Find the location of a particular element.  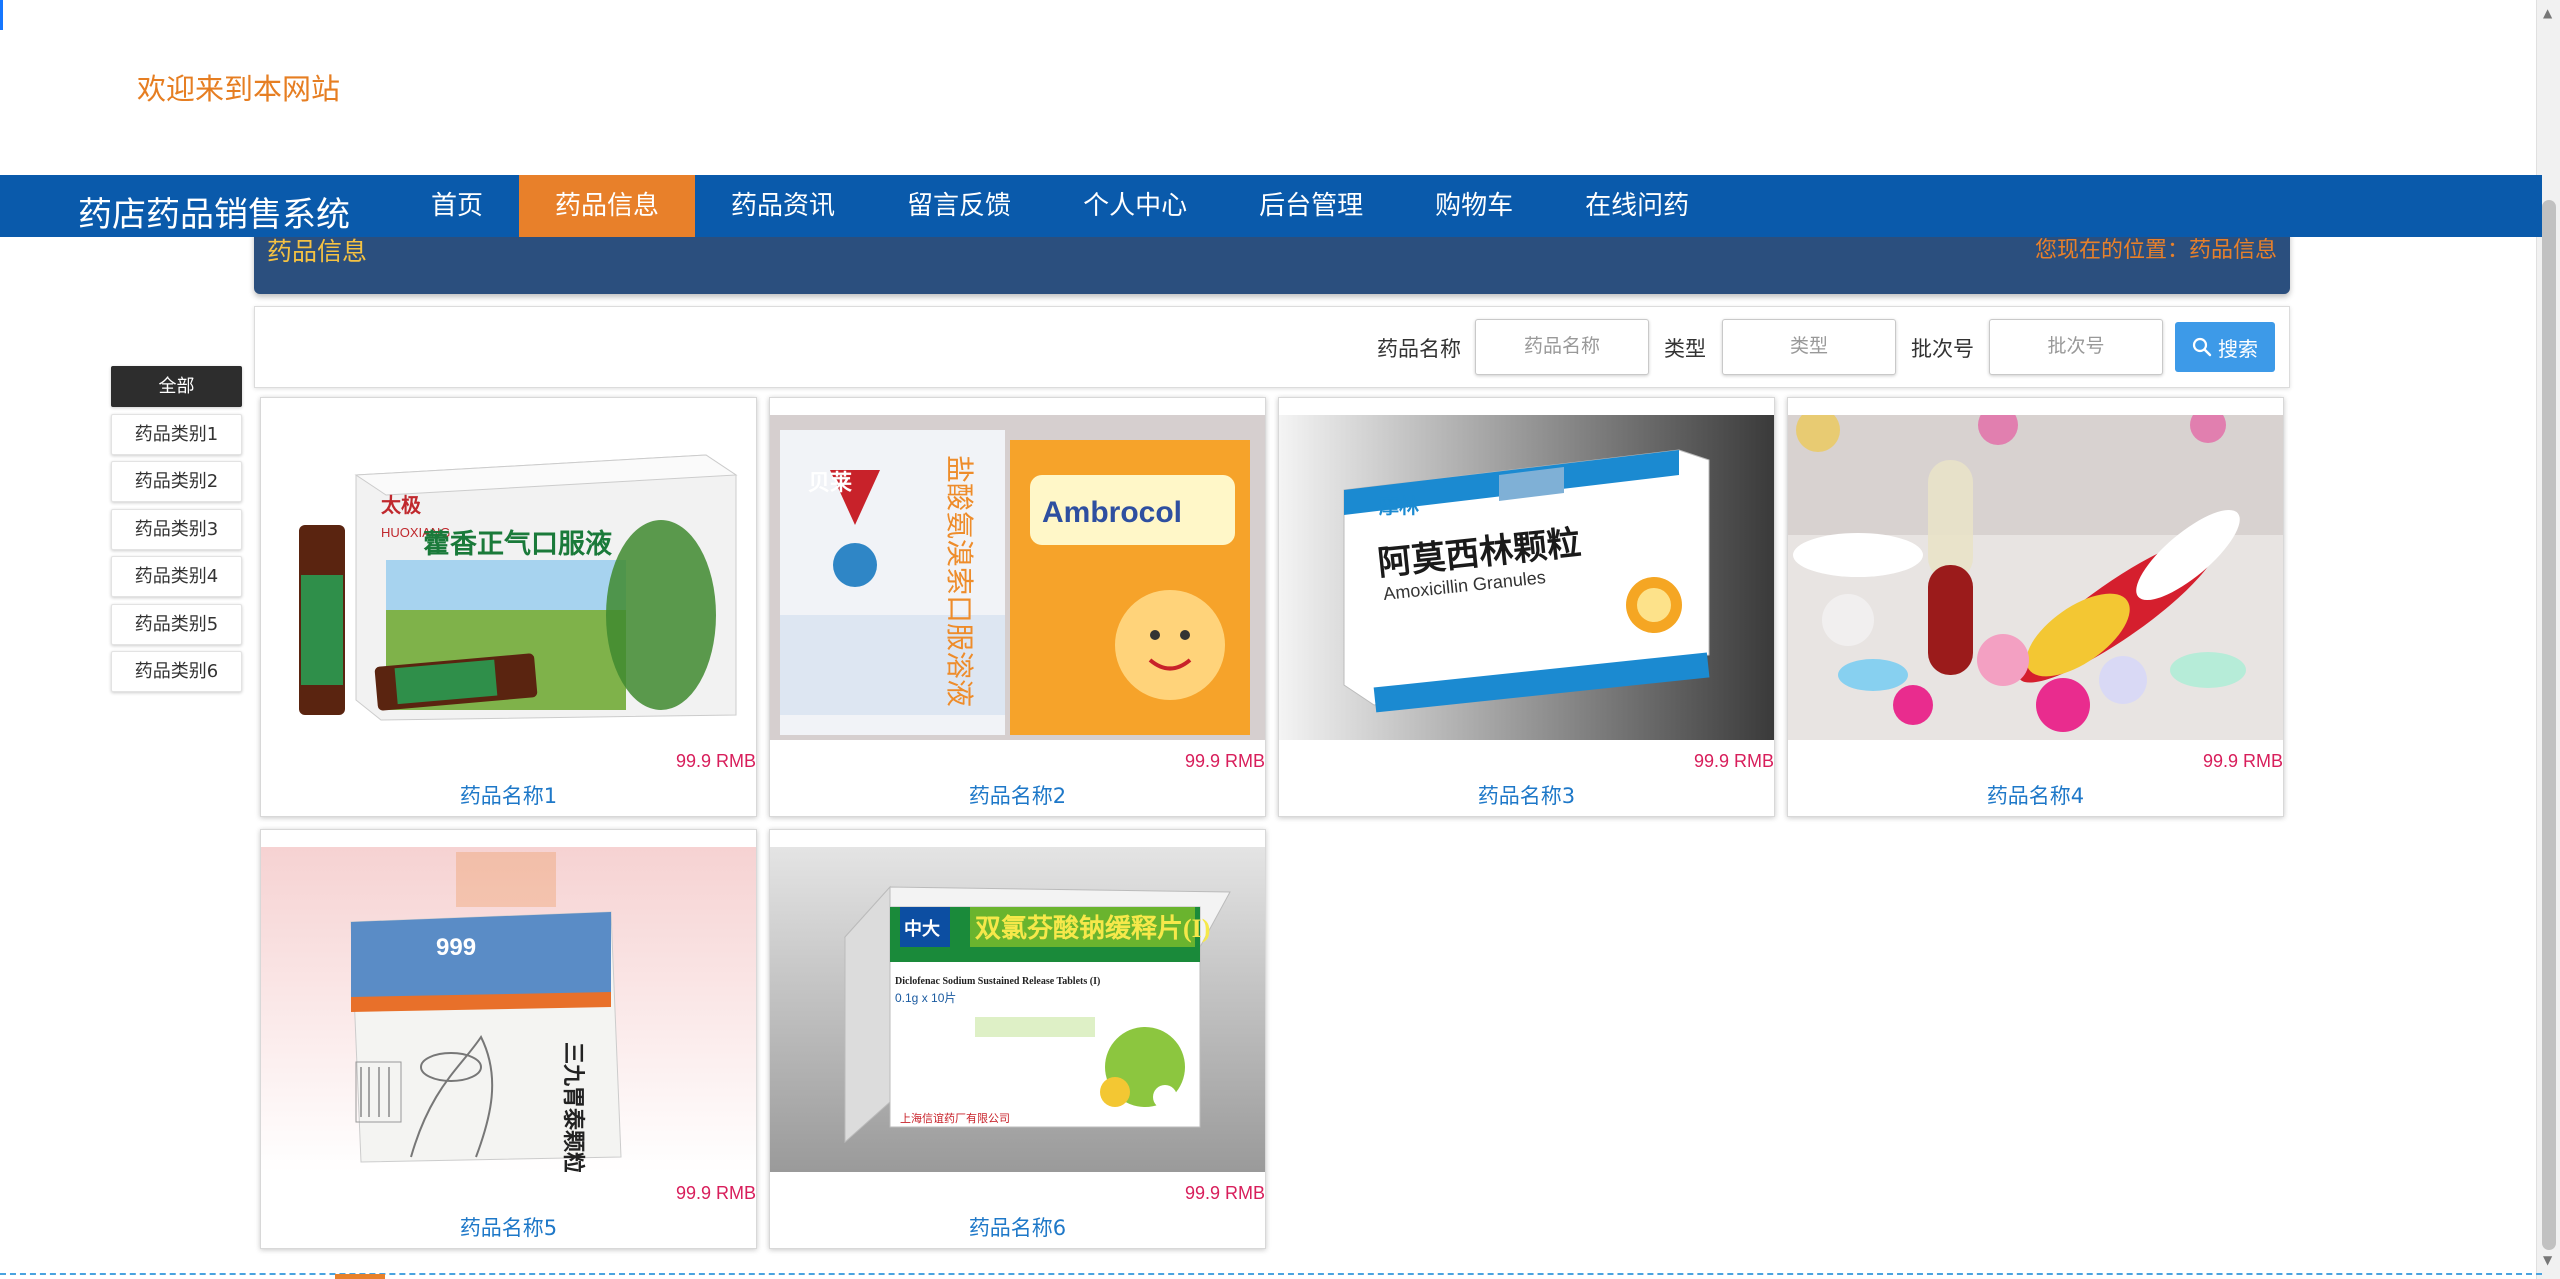

product-name: 药品名称3 is located at coordinates (1526, 795).